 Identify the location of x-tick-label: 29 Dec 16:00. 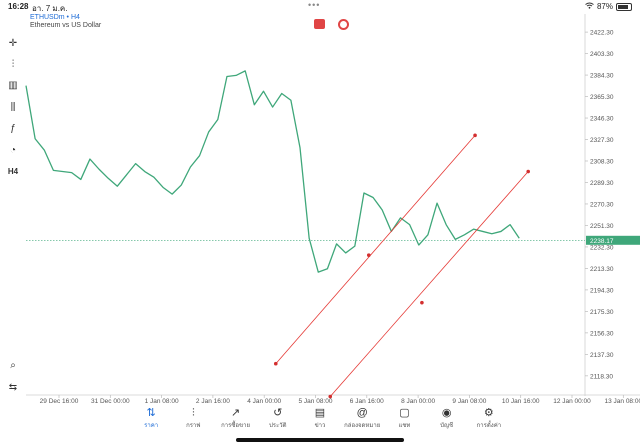
(59, 401).